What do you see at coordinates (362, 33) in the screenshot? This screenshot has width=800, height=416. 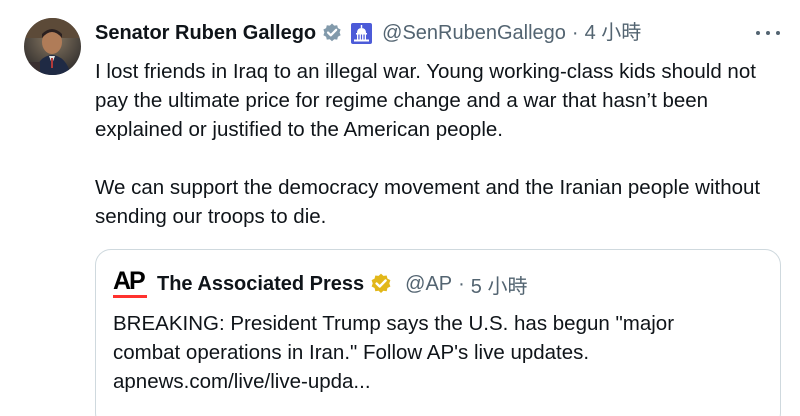 I see `us-capitol-icon` at bounding box center [362, 33].